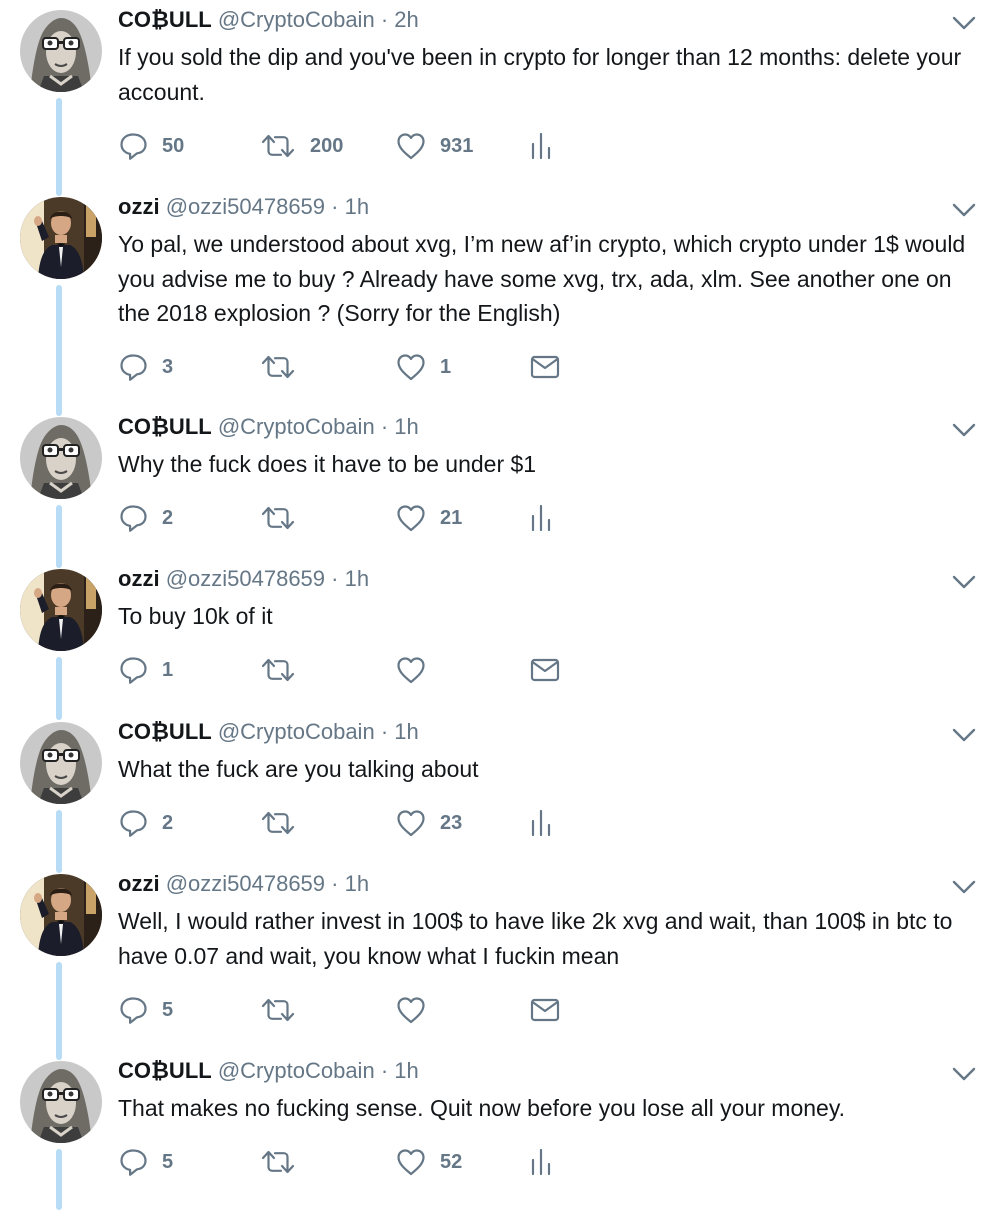 The height and width of the screenshot is (1210, 1007). I want to click on timestamp: 2h, so click(406, 19).